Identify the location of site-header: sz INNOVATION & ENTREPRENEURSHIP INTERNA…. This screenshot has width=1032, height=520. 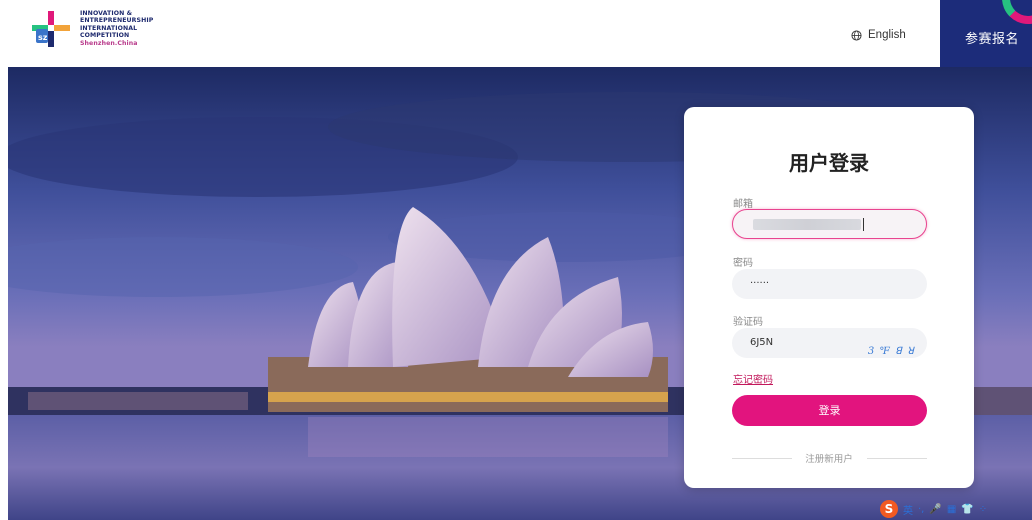
(516, 33).